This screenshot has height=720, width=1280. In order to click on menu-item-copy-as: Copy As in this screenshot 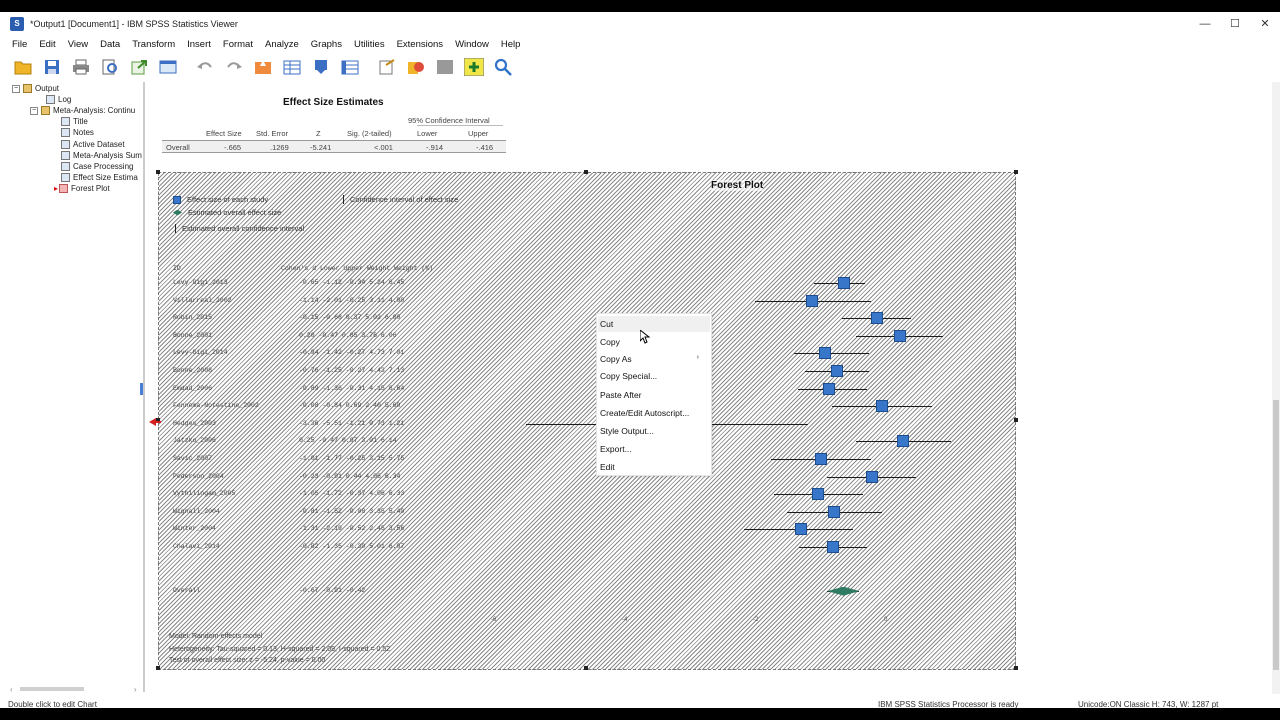, I will do `click(616, 359)`.